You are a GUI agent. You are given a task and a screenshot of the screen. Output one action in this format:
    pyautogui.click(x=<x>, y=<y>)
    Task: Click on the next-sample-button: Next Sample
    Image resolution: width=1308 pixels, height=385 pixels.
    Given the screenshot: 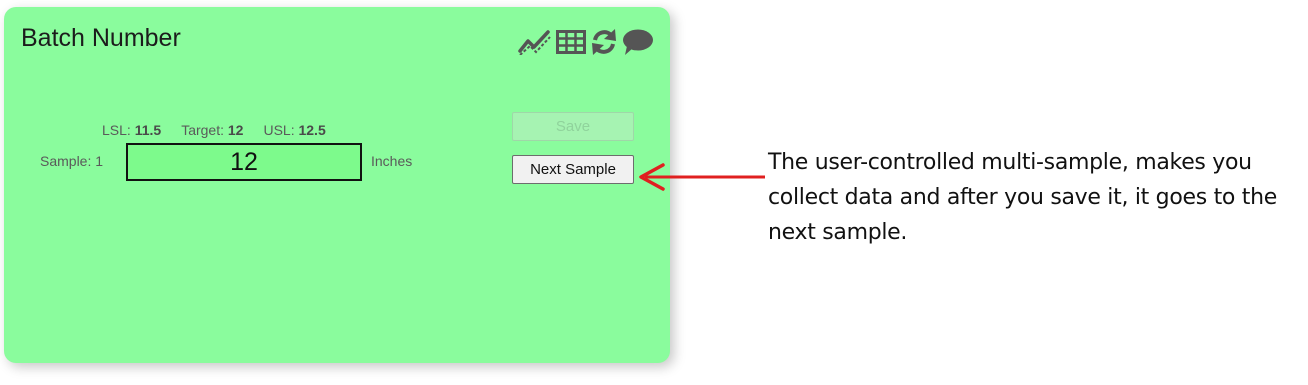 What is the action you would take?
    pyautogui.click(x=573, y=169)
    